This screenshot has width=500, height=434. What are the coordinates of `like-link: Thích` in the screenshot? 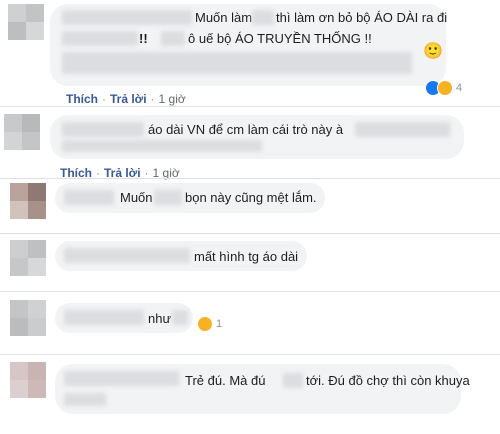 It's located at (82, 99).